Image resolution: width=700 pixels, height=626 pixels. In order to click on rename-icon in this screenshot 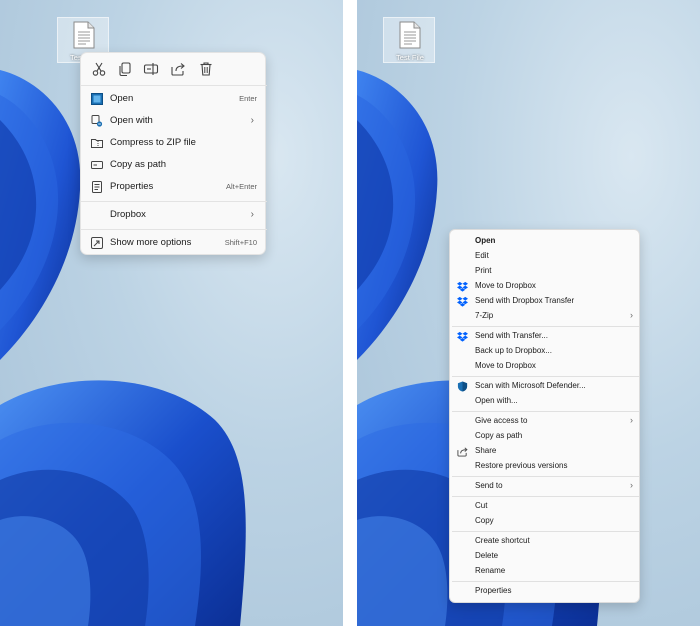, I will do `click(151, 69)`.